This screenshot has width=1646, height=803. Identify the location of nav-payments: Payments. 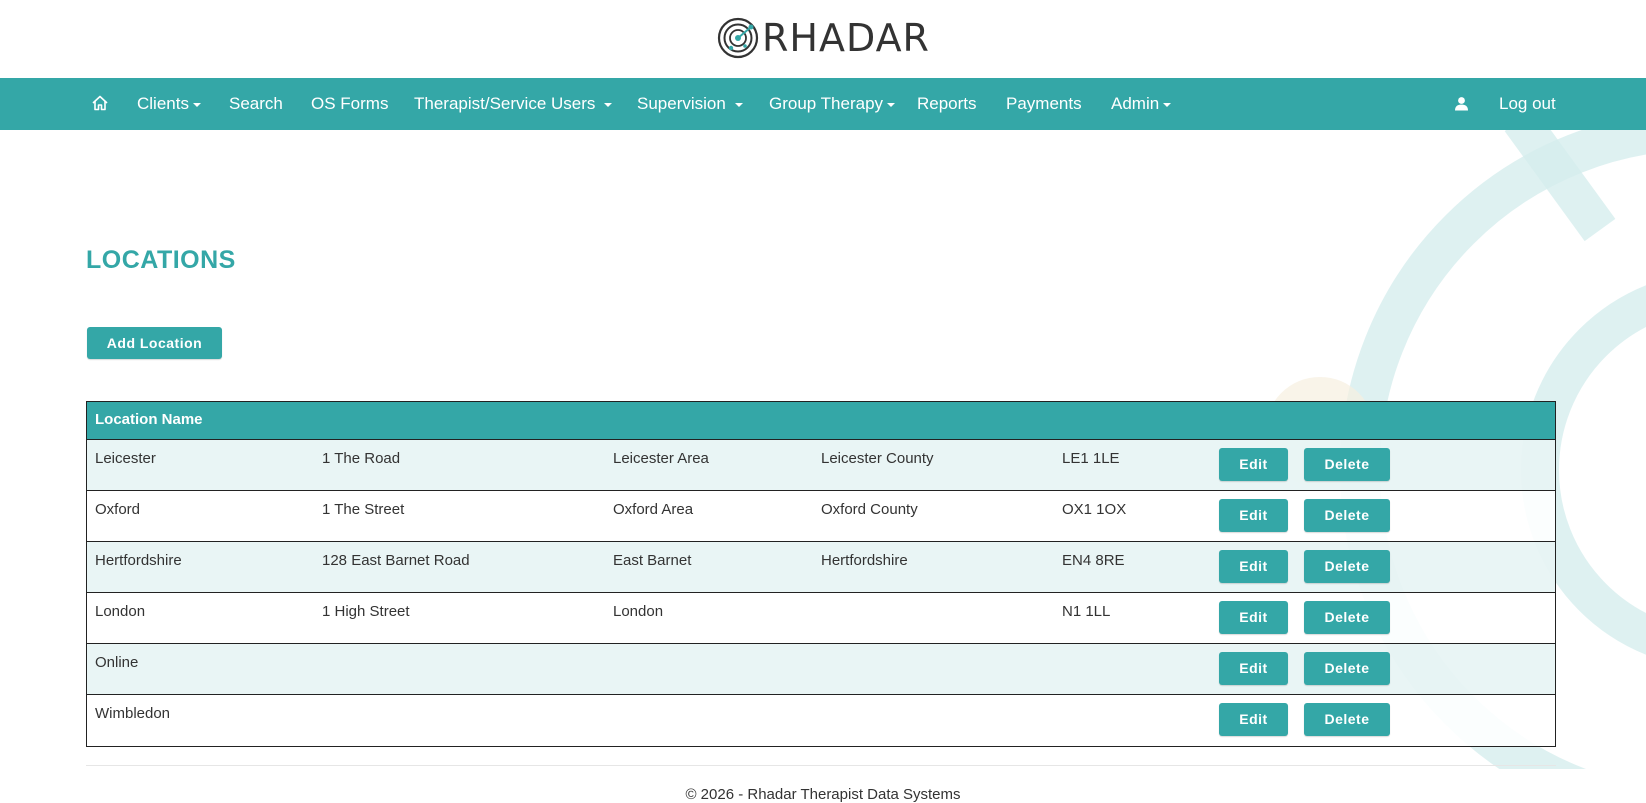
(1044, 104).